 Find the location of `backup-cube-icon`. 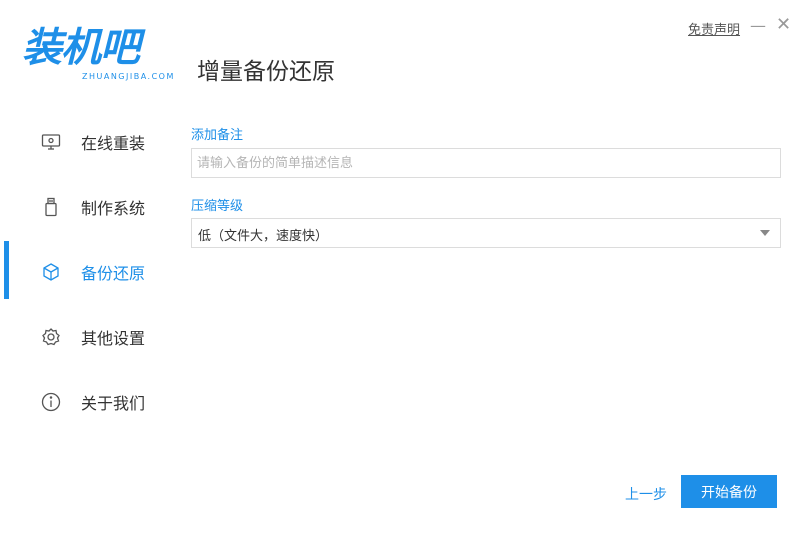

backup-cube-icon is located at coordinates (51, 272).